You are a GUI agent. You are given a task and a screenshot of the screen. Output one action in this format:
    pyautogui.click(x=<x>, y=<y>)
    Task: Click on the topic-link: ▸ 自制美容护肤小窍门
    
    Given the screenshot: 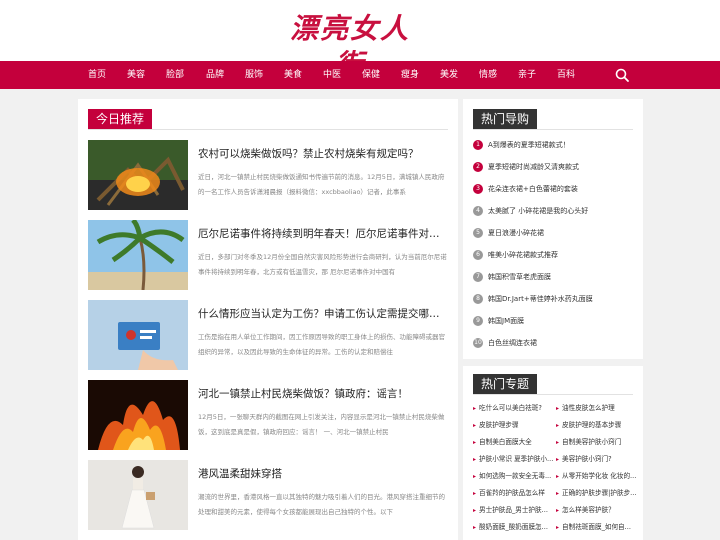 What is the action you would take?
    pyautogui.click(x=597, y=442)
    